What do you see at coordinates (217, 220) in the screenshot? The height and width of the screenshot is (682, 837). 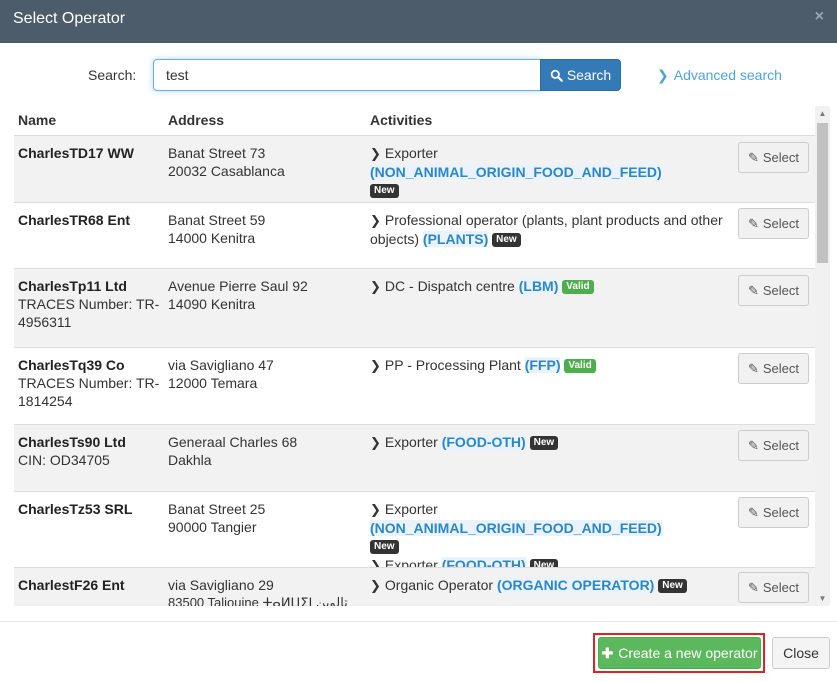 I see `address-line: Banat Street 59` at bounding box center [217, 220].